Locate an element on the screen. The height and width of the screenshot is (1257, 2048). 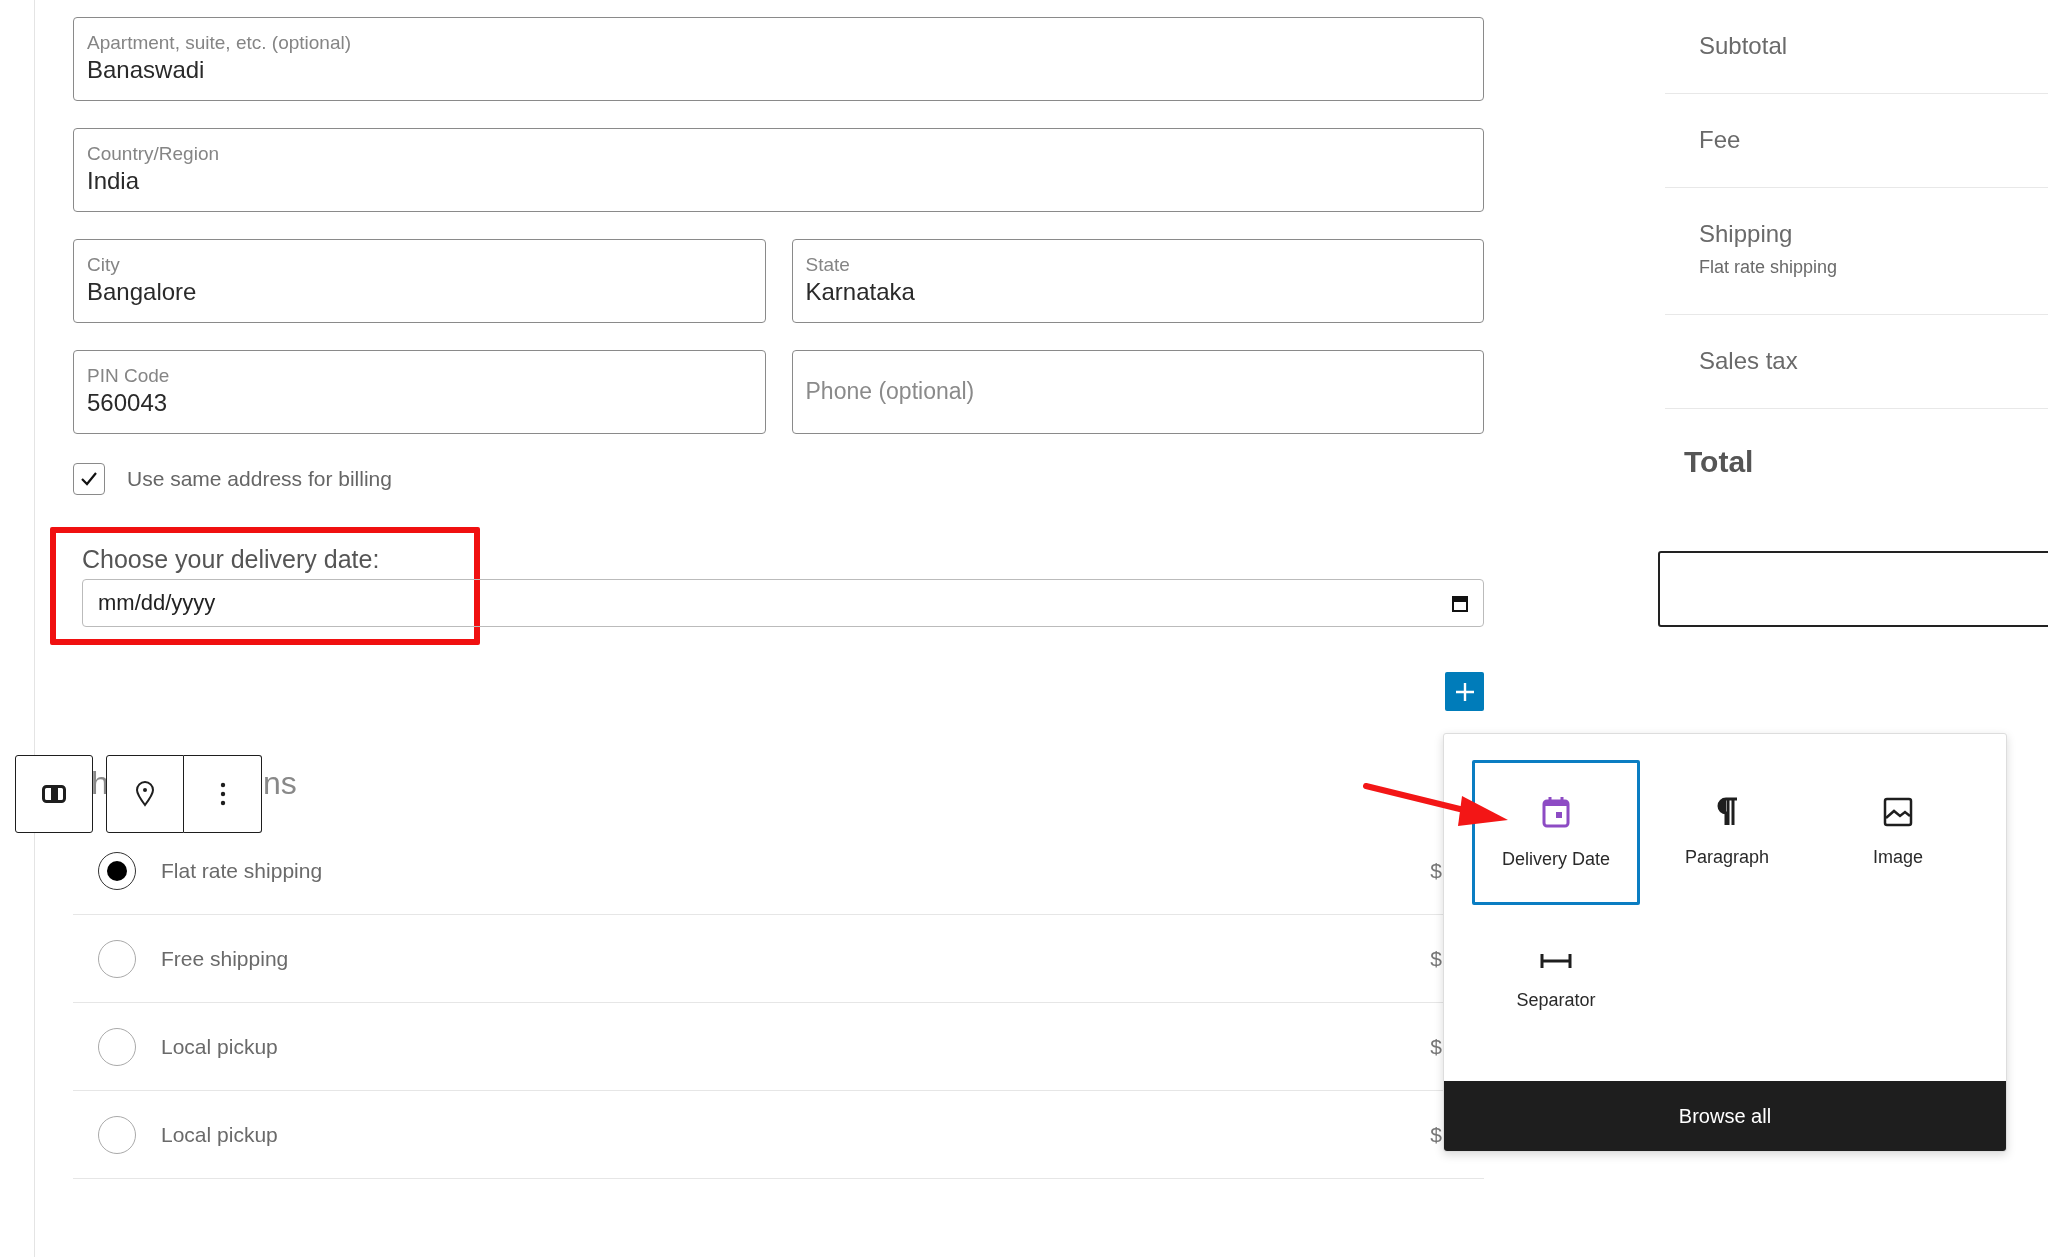
summary-detail: Flat rate shipping is located at coordinates (1768, 267).